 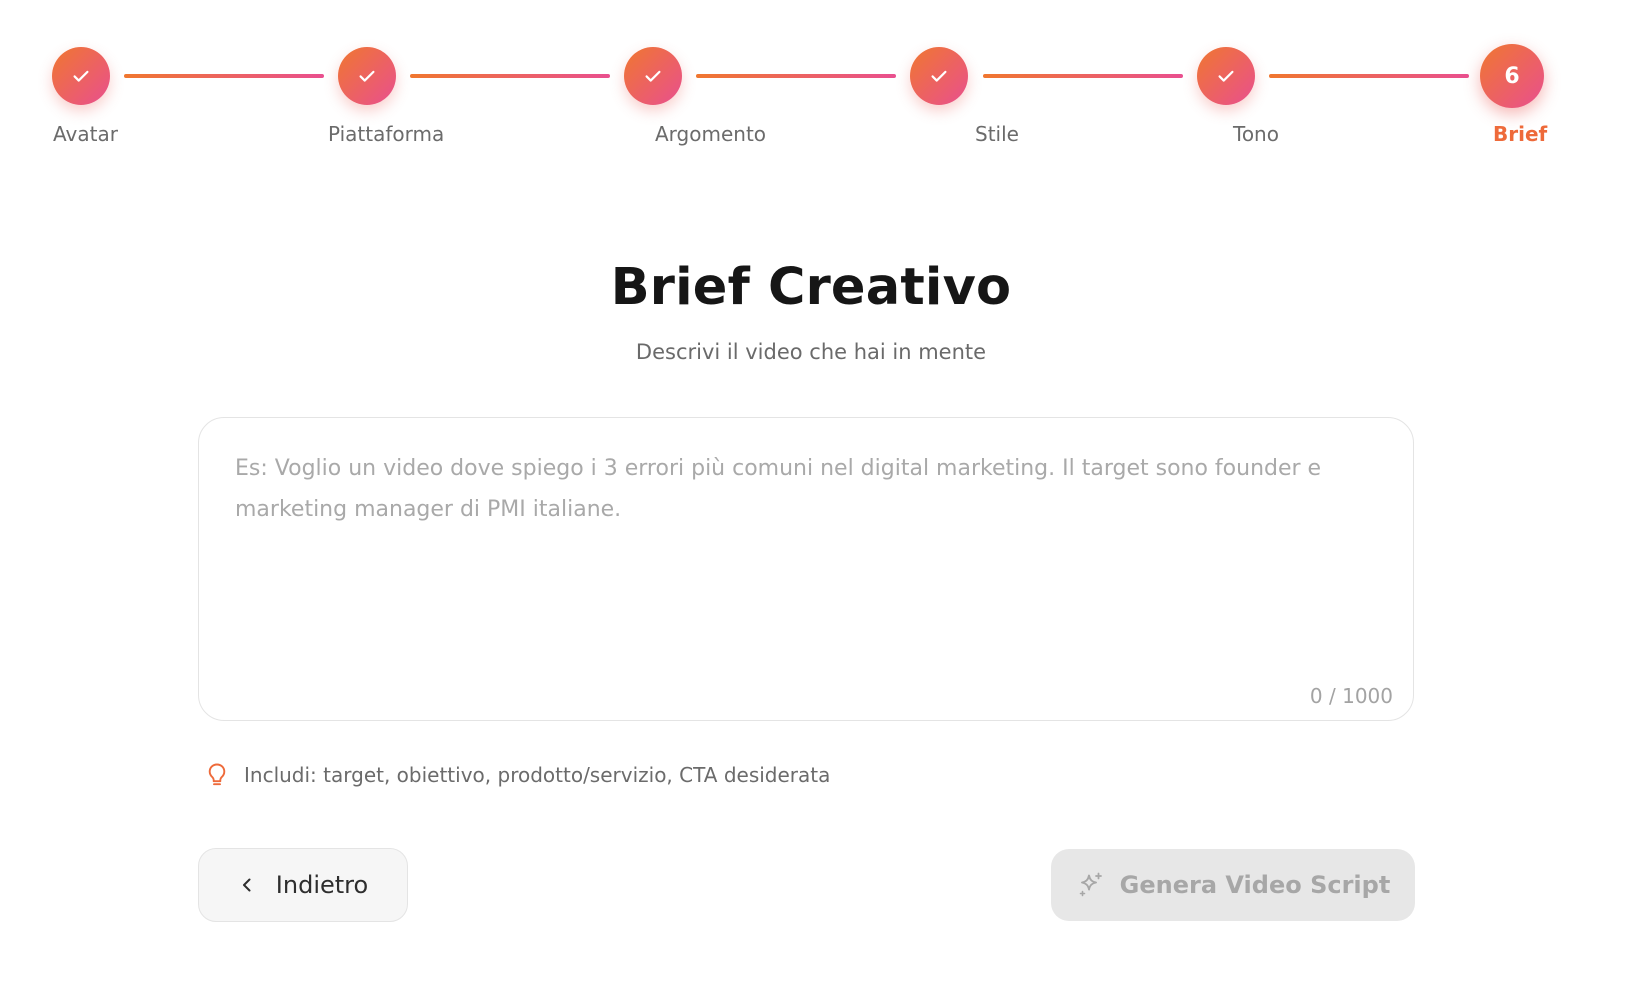 What do you see at coordinates (711, 134) in the screenshot?
I see `step-3-label: Argomento` at bounding box center [711, 134].